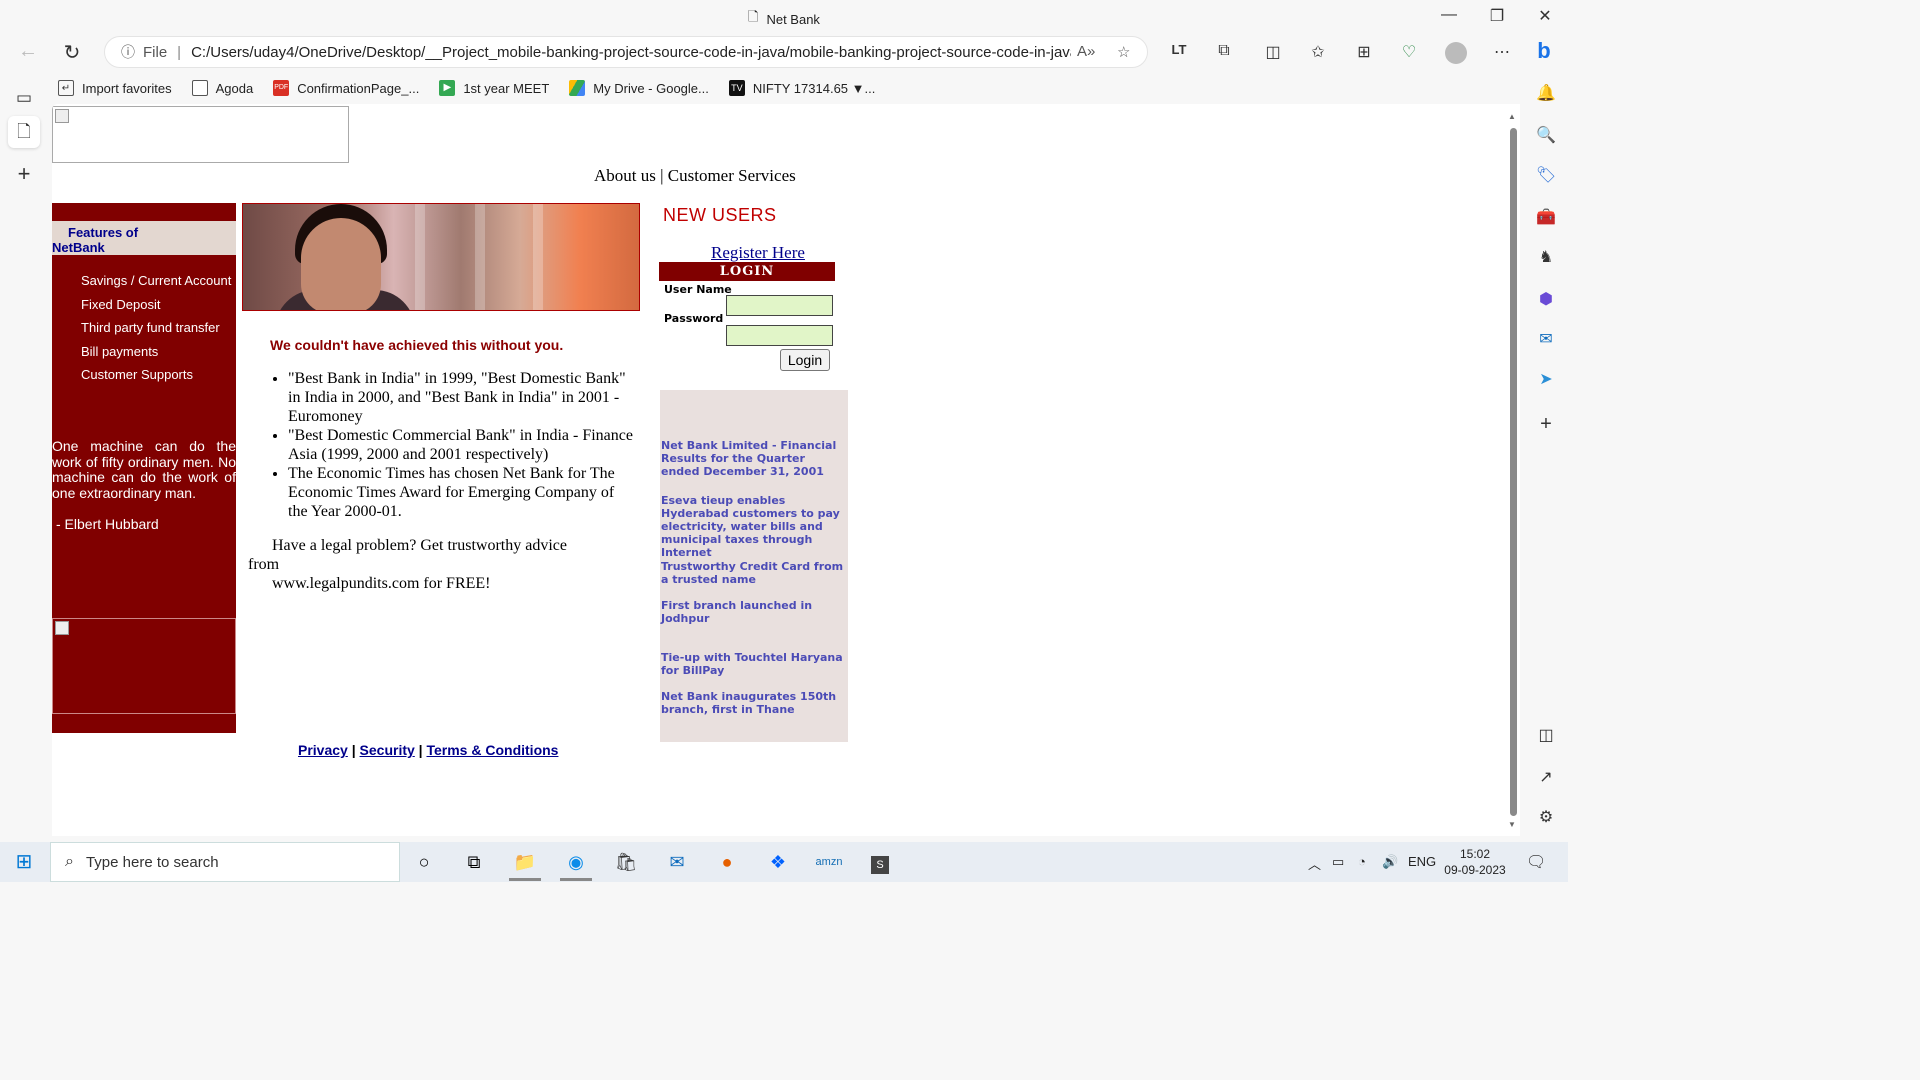  What do you see at coordinates (1086, 51) in the screenshot?
I see `read-aloud-icon: A»` at bounding box center [1086, 51].